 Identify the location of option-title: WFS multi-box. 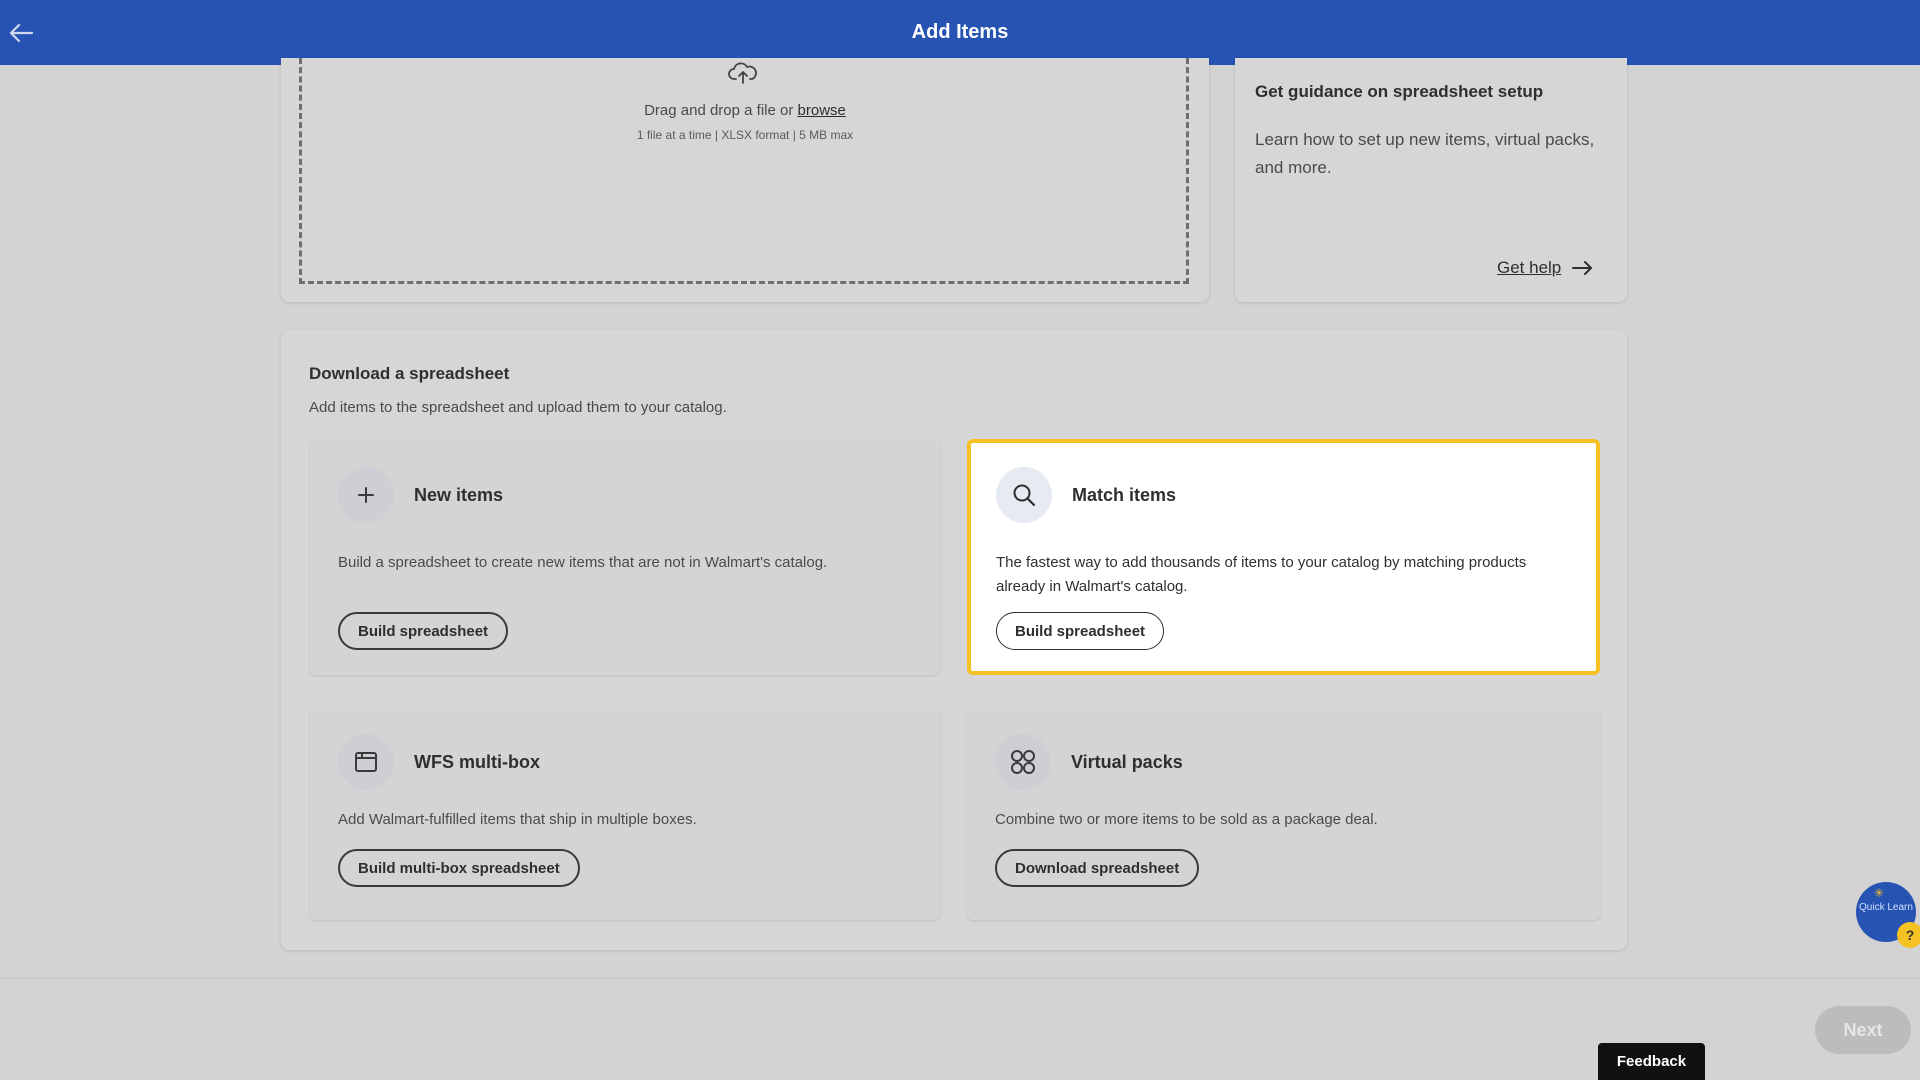
(477, 762).